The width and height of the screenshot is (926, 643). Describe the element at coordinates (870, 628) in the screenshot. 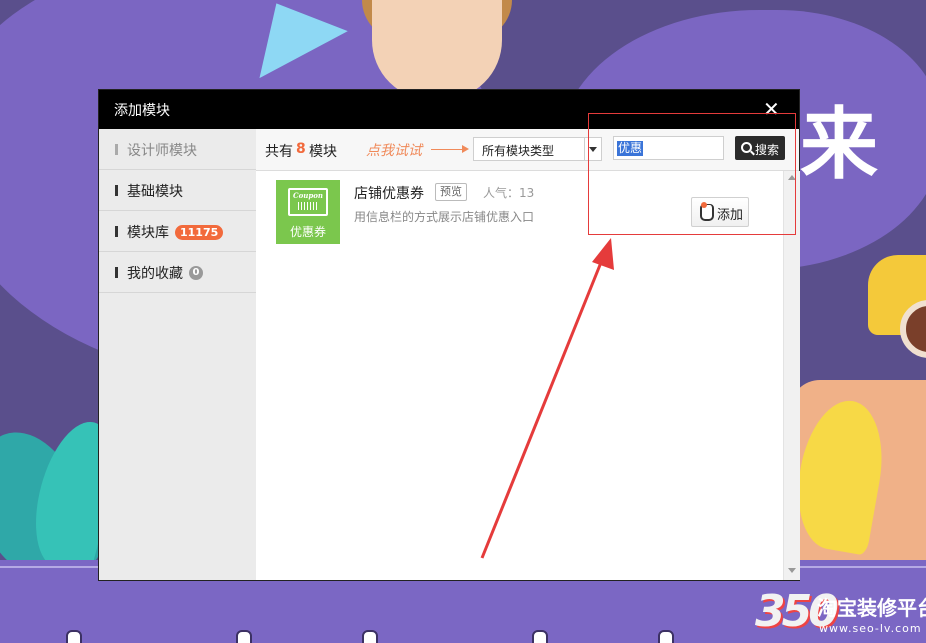

I see `watermark-url: www.seo-lv.com` at that location.